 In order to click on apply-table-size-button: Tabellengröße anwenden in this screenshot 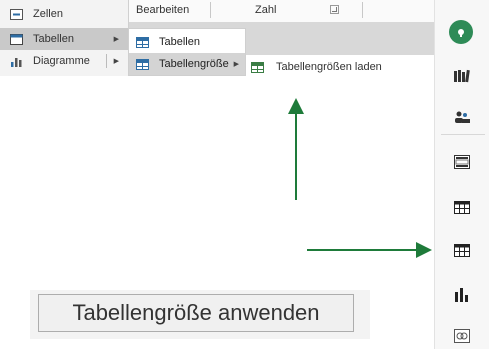, I will do `click(196, 313)`.